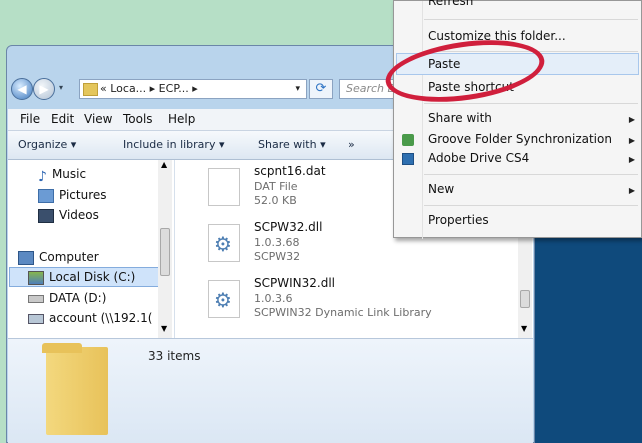 The height and width of the screenshot is (443, 642). What do you see at coordinates (67, 298) in the screenshot?
I see `nav-item-data-drive: DATA (D:)` at bounding box center [67, 298].